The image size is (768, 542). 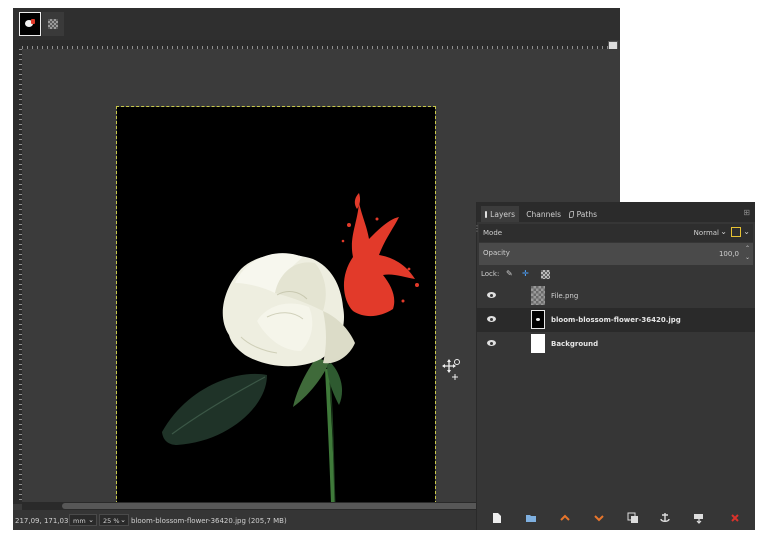 I want to click on layer-name: File.png, so click(x=564, y=296).